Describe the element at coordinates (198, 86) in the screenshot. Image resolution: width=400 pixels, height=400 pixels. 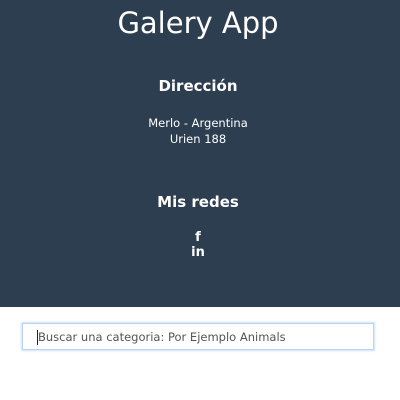
I see `address-heading: Dirección` at that location.